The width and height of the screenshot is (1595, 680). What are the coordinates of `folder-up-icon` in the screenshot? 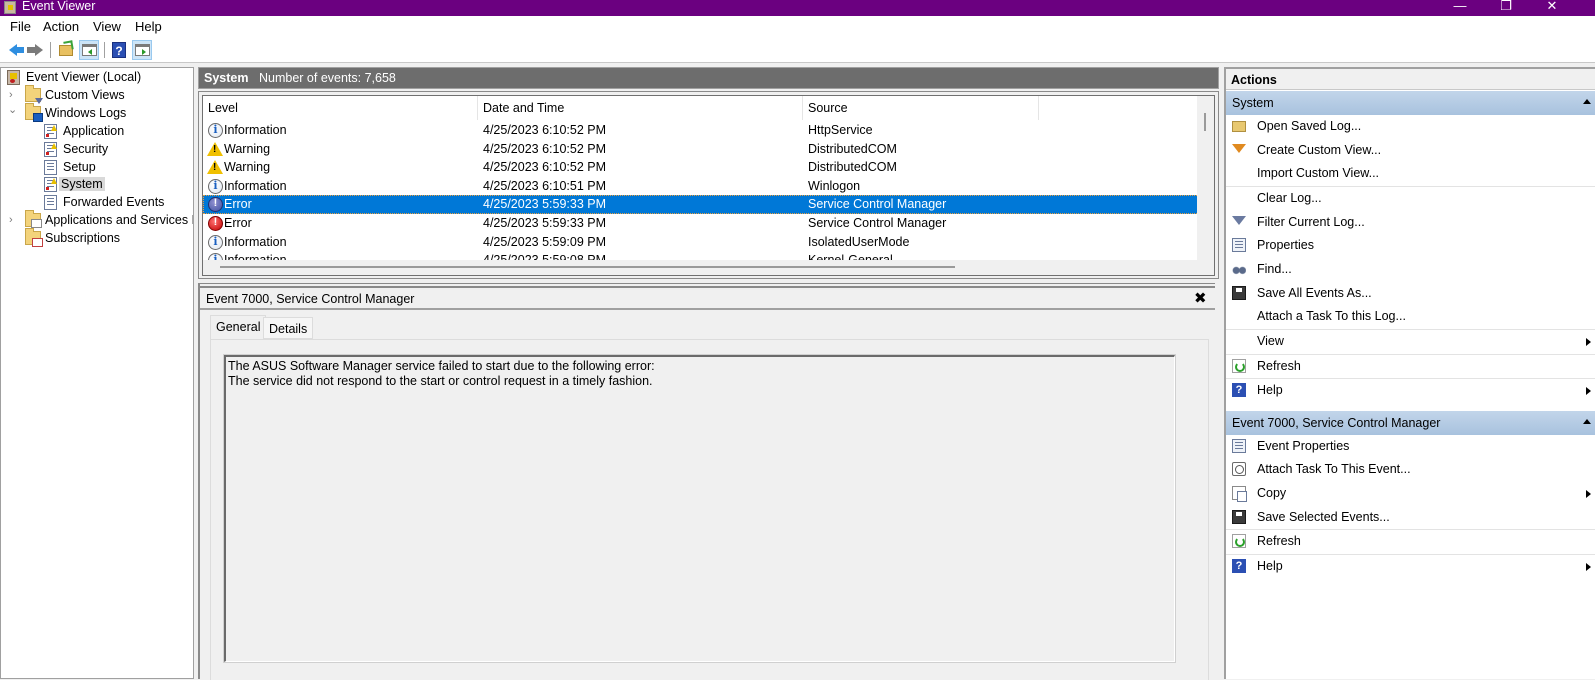 It's located at (66, 50).